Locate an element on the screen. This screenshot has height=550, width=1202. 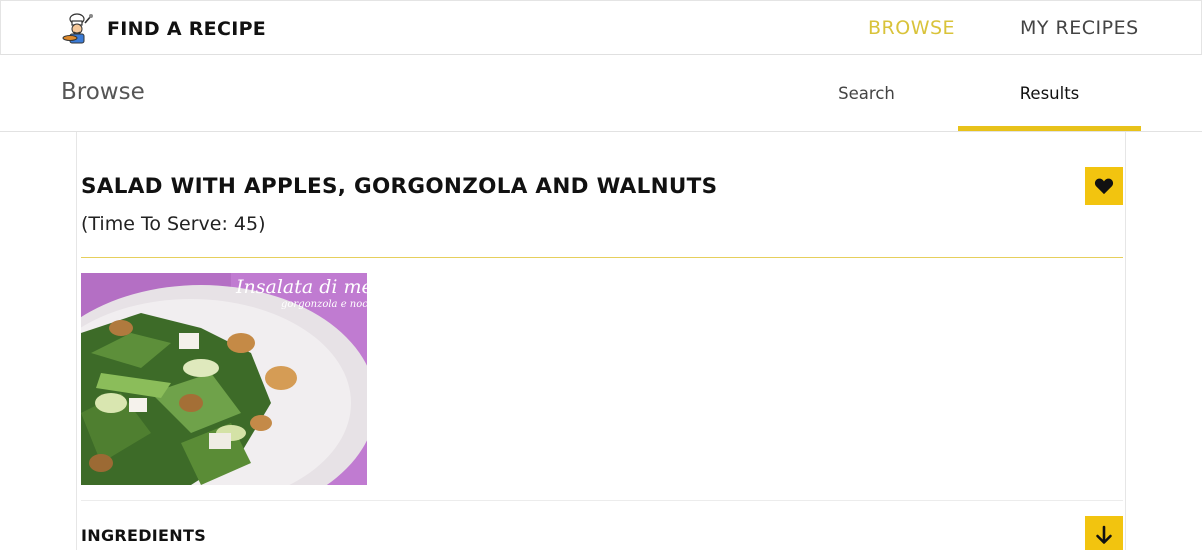
section-divider is located at coordinates (602, 500).